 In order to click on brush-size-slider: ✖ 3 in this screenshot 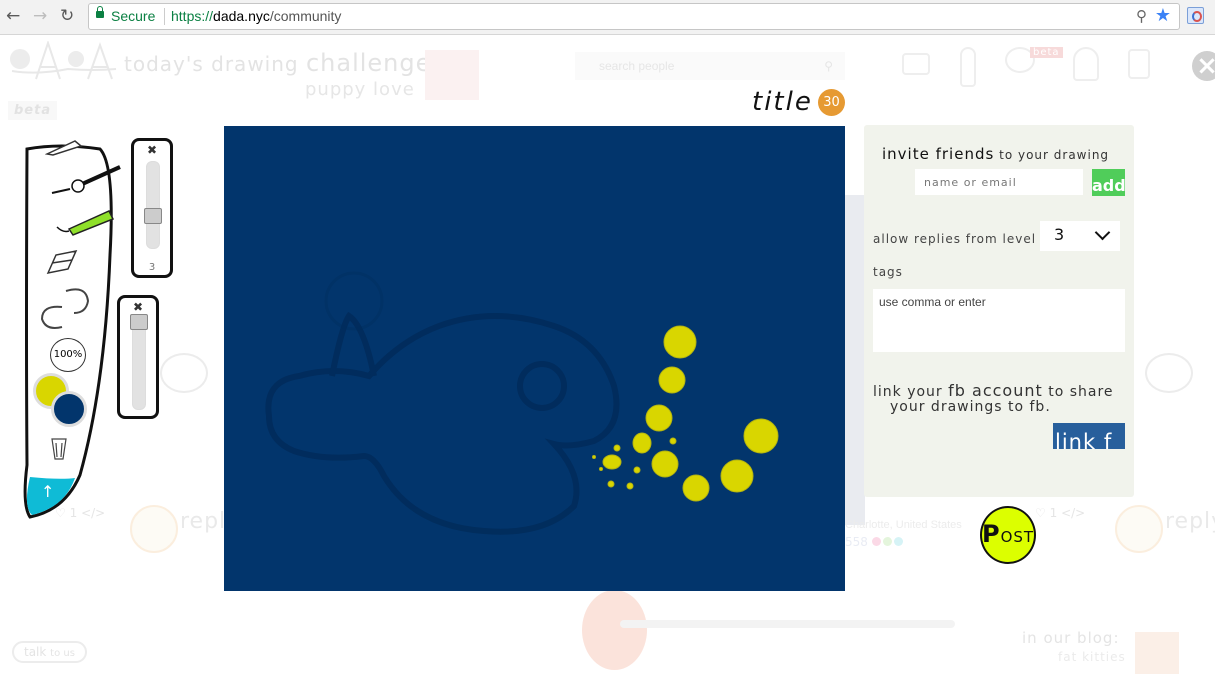, I will do `click(152, 208)`.